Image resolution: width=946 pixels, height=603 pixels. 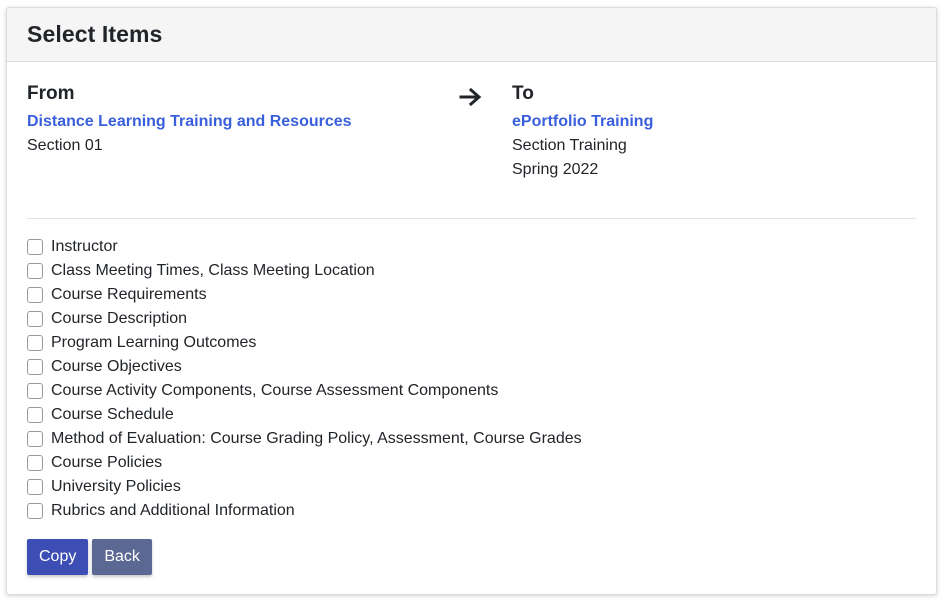 What do you see at coordinates (58, 557) in the screenshot?
I see `copy-button: Copy` at bounding box center [58, 557].